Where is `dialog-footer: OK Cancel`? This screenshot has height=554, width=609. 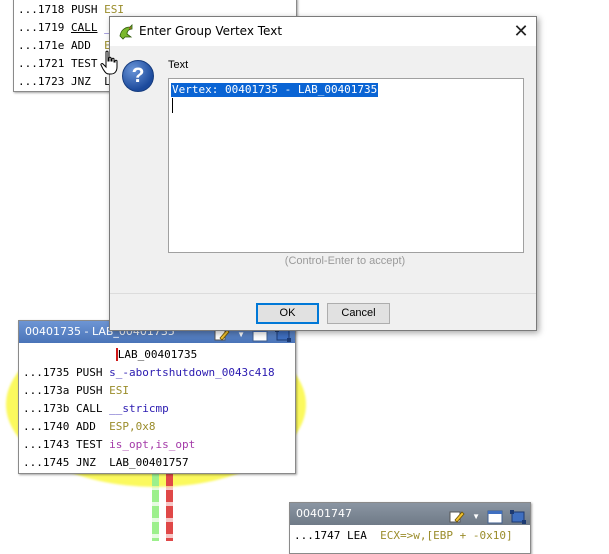
dialog-footer: OK Cancel is located at coordinates (323, 312).